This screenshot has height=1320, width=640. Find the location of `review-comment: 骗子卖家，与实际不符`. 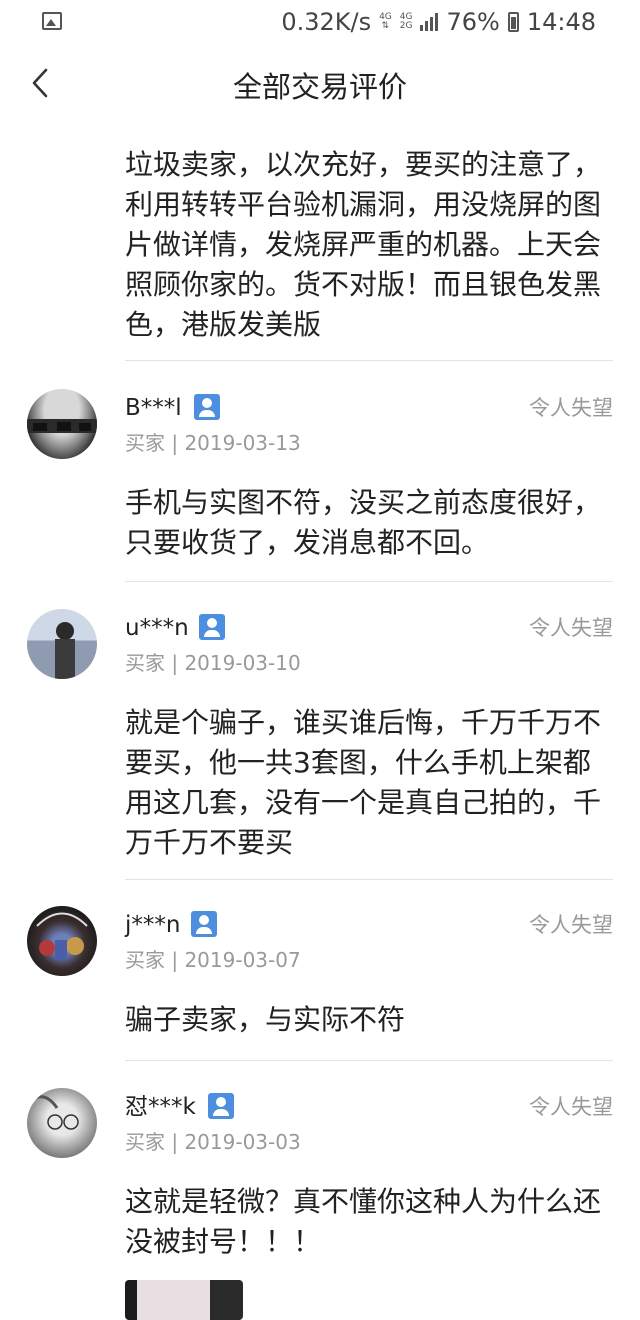

review-comment: 骗子卖家，与实际不符 is located at coordinates (265, 1019).